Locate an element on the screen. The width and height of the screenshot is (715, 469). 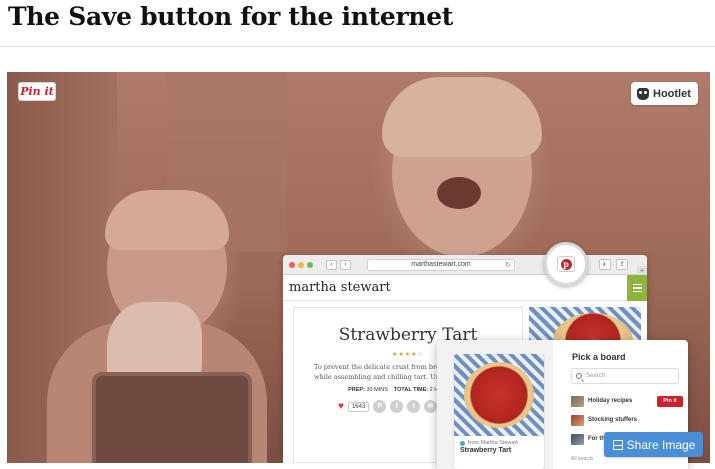
board-name: Holiday recipes is located at coordinates (610, 401).